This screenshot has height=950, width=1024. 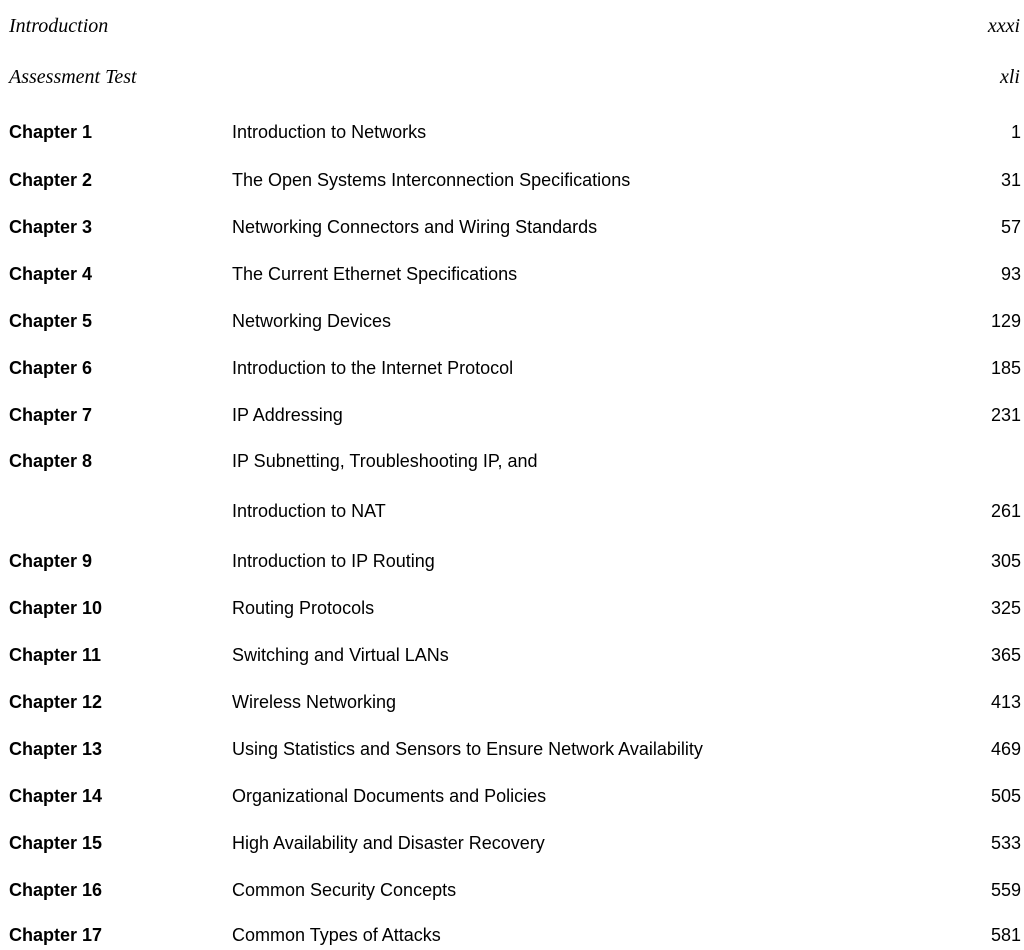 I want to click on chapter-title: Switching and Virtual LANs, so click(x=340, y=655).